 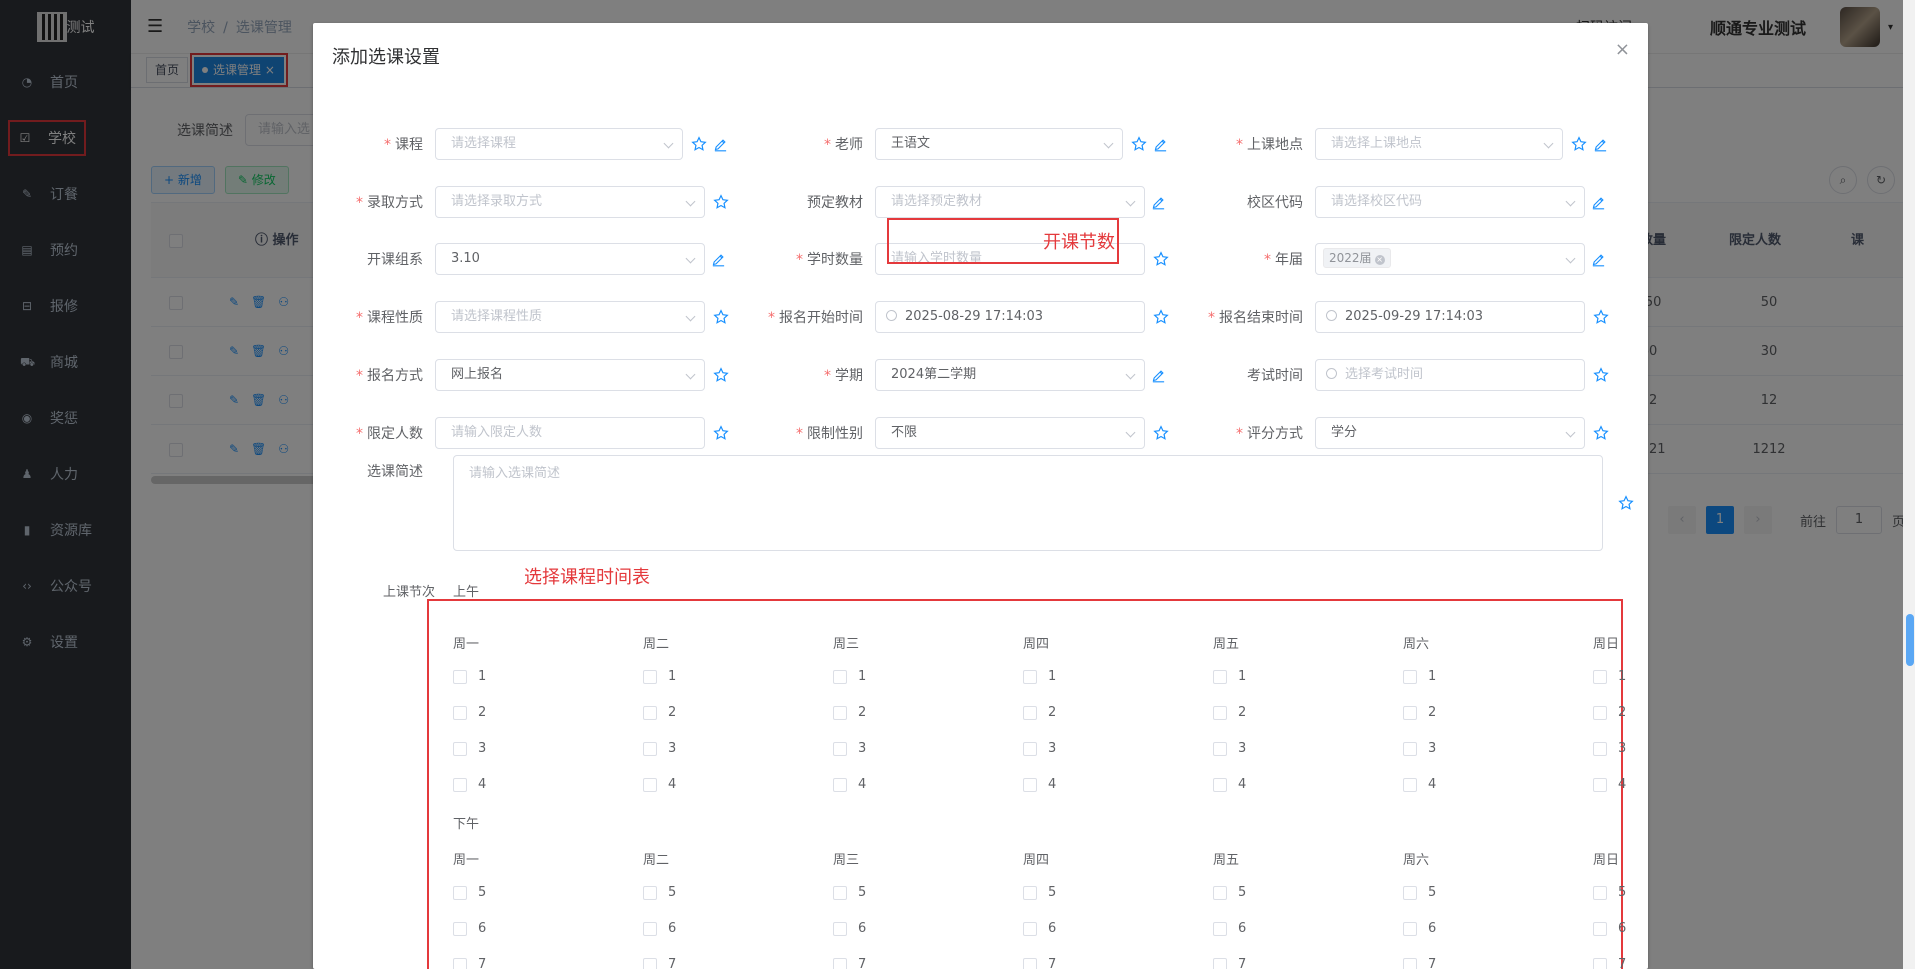 I want to click on admission-control: 请选择录取方式, so click(x=570, y=202).